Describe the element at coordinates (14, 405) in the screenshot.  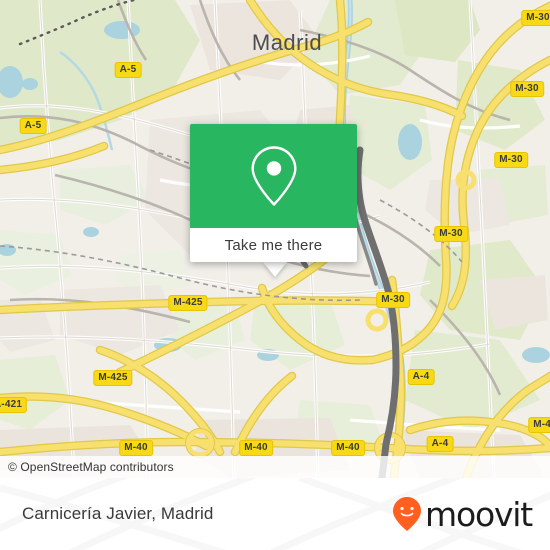
I see `road-shield: A-421` at that location.